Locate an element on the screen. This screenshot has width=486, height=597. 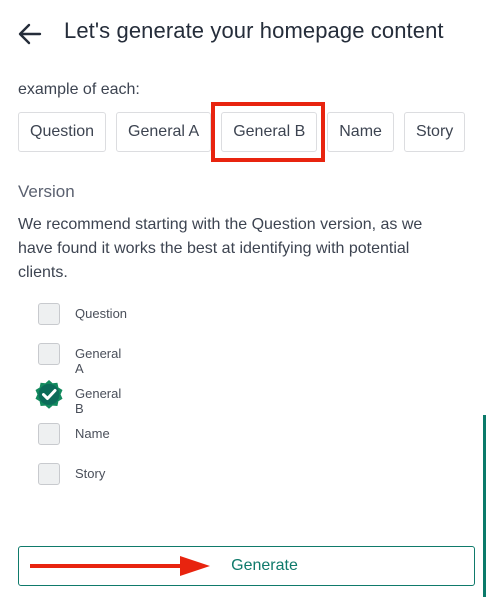
version-option-question: Question is located at coordinates (82, 321).